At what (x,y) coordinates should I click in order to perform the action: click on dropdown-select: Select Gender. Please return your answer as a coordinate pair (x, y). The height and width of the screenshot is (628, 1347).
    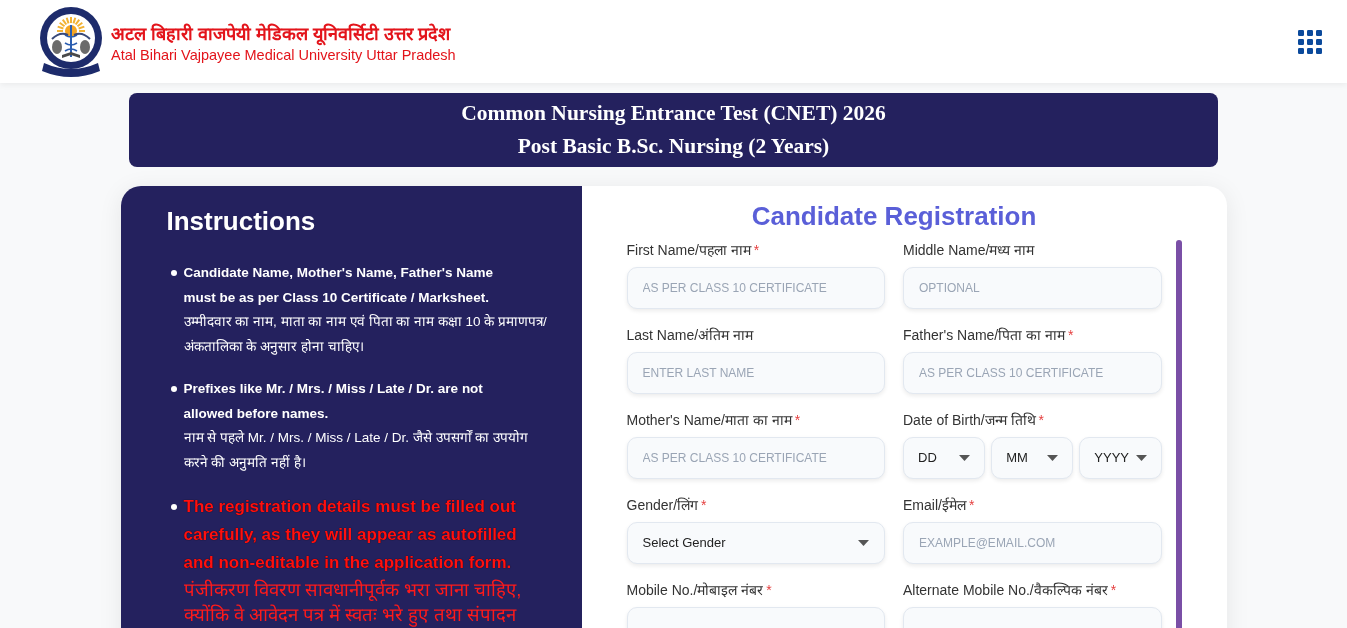
    Looking at the image, I should click on (755, 543).